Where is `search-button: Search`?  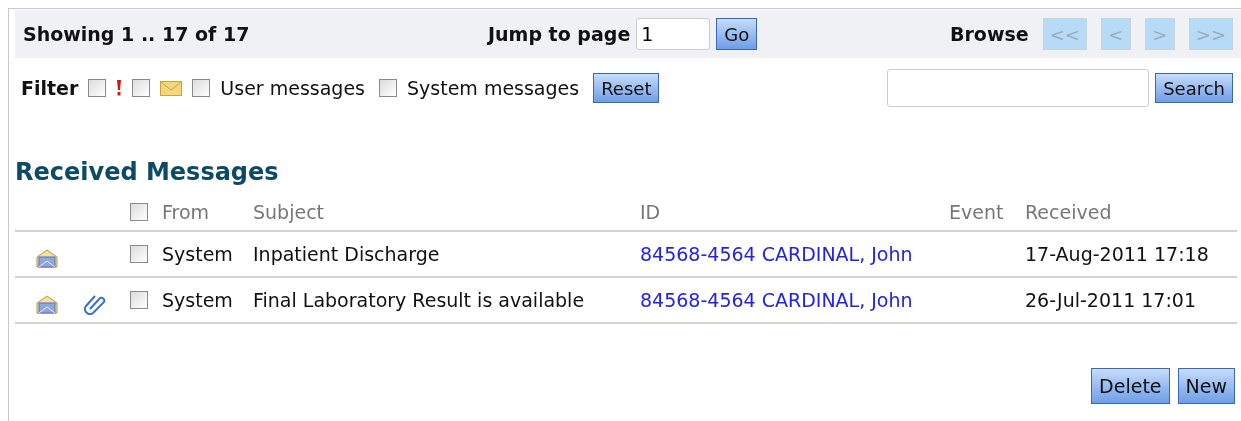
search-button: Search is located at coordinates (1194, 88).